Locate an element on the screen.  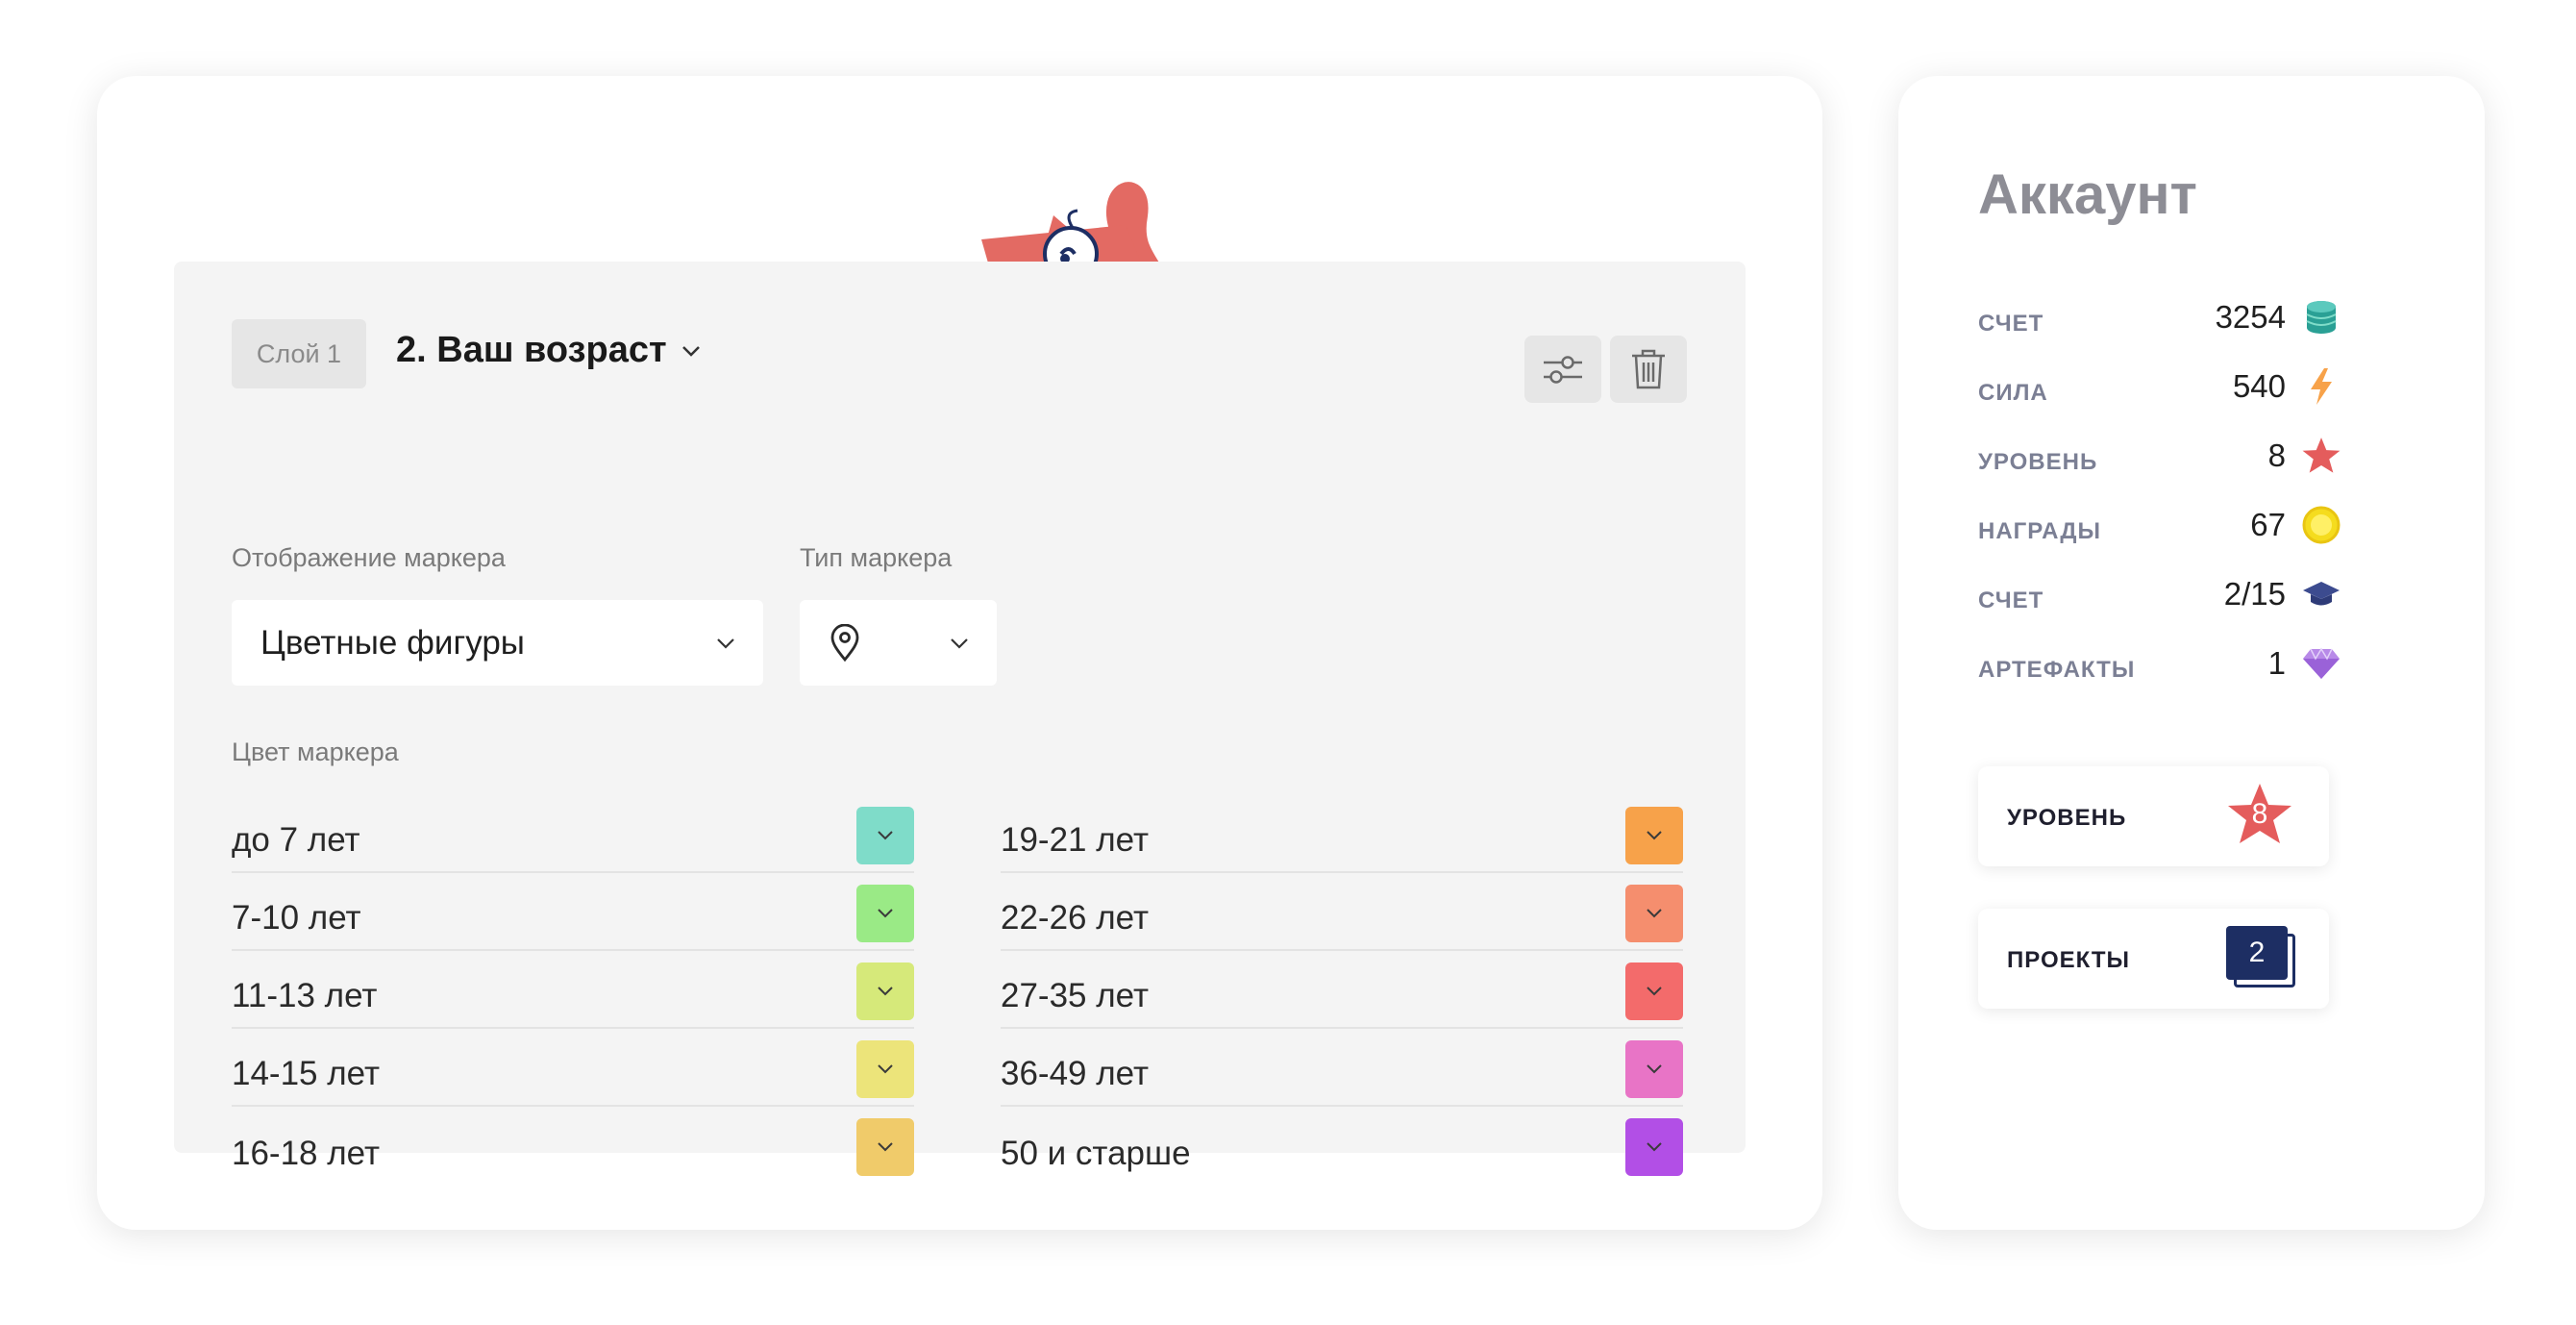
account-stat-row: СИЛА 540 is located at coordinates (2161, 388).